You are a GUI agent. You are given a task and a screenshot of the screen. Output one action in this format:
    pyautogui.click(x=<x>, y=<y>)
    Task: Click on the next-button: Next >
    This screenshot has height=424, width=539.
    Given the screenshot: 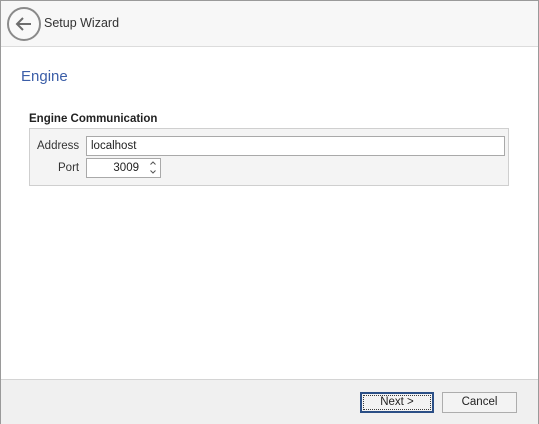 What is the action you would take?
    pyautogui.click(x=397, y=402)
    